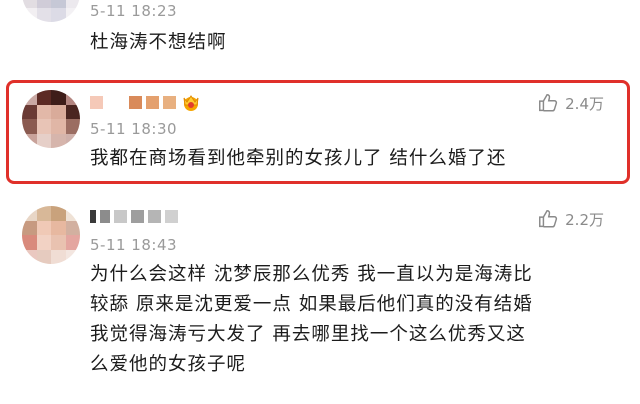  I want to click on crown-badge-icon, so click(191, 102).